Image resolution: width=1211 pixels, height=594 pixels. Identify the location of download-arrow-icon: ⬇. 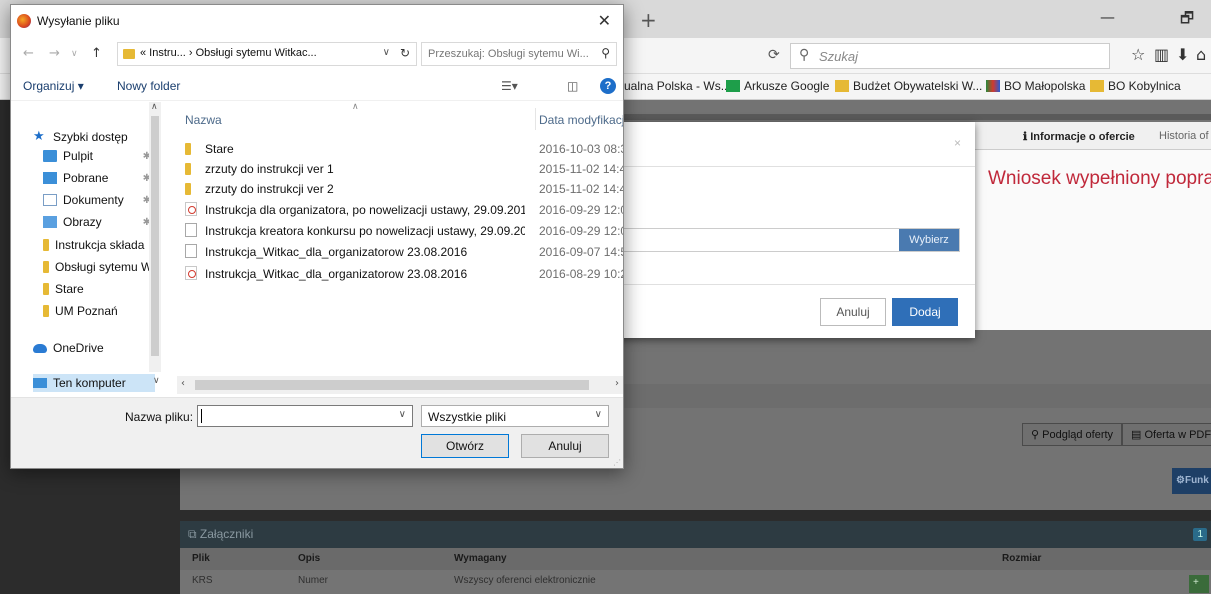
(1182, 54).